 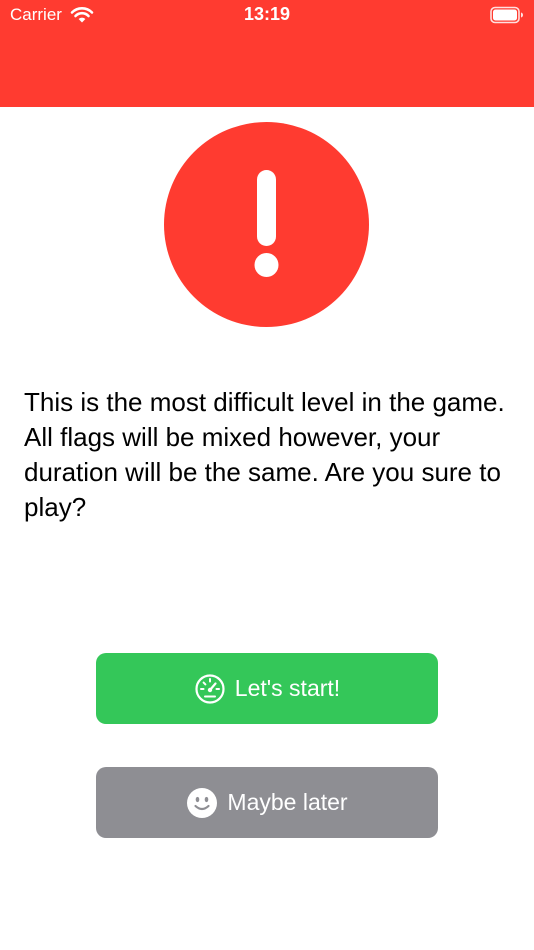 I want to click on smiley-face-icon, so click(x=202, y=803).